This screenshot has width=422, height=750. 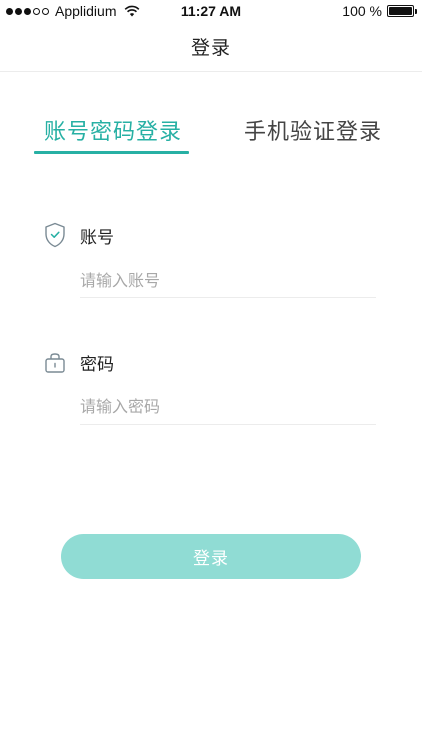 What do you see at coordinates (111, 152) in the screenshot?
I see `active-tab-indicator` at bounding box center [111, 152].